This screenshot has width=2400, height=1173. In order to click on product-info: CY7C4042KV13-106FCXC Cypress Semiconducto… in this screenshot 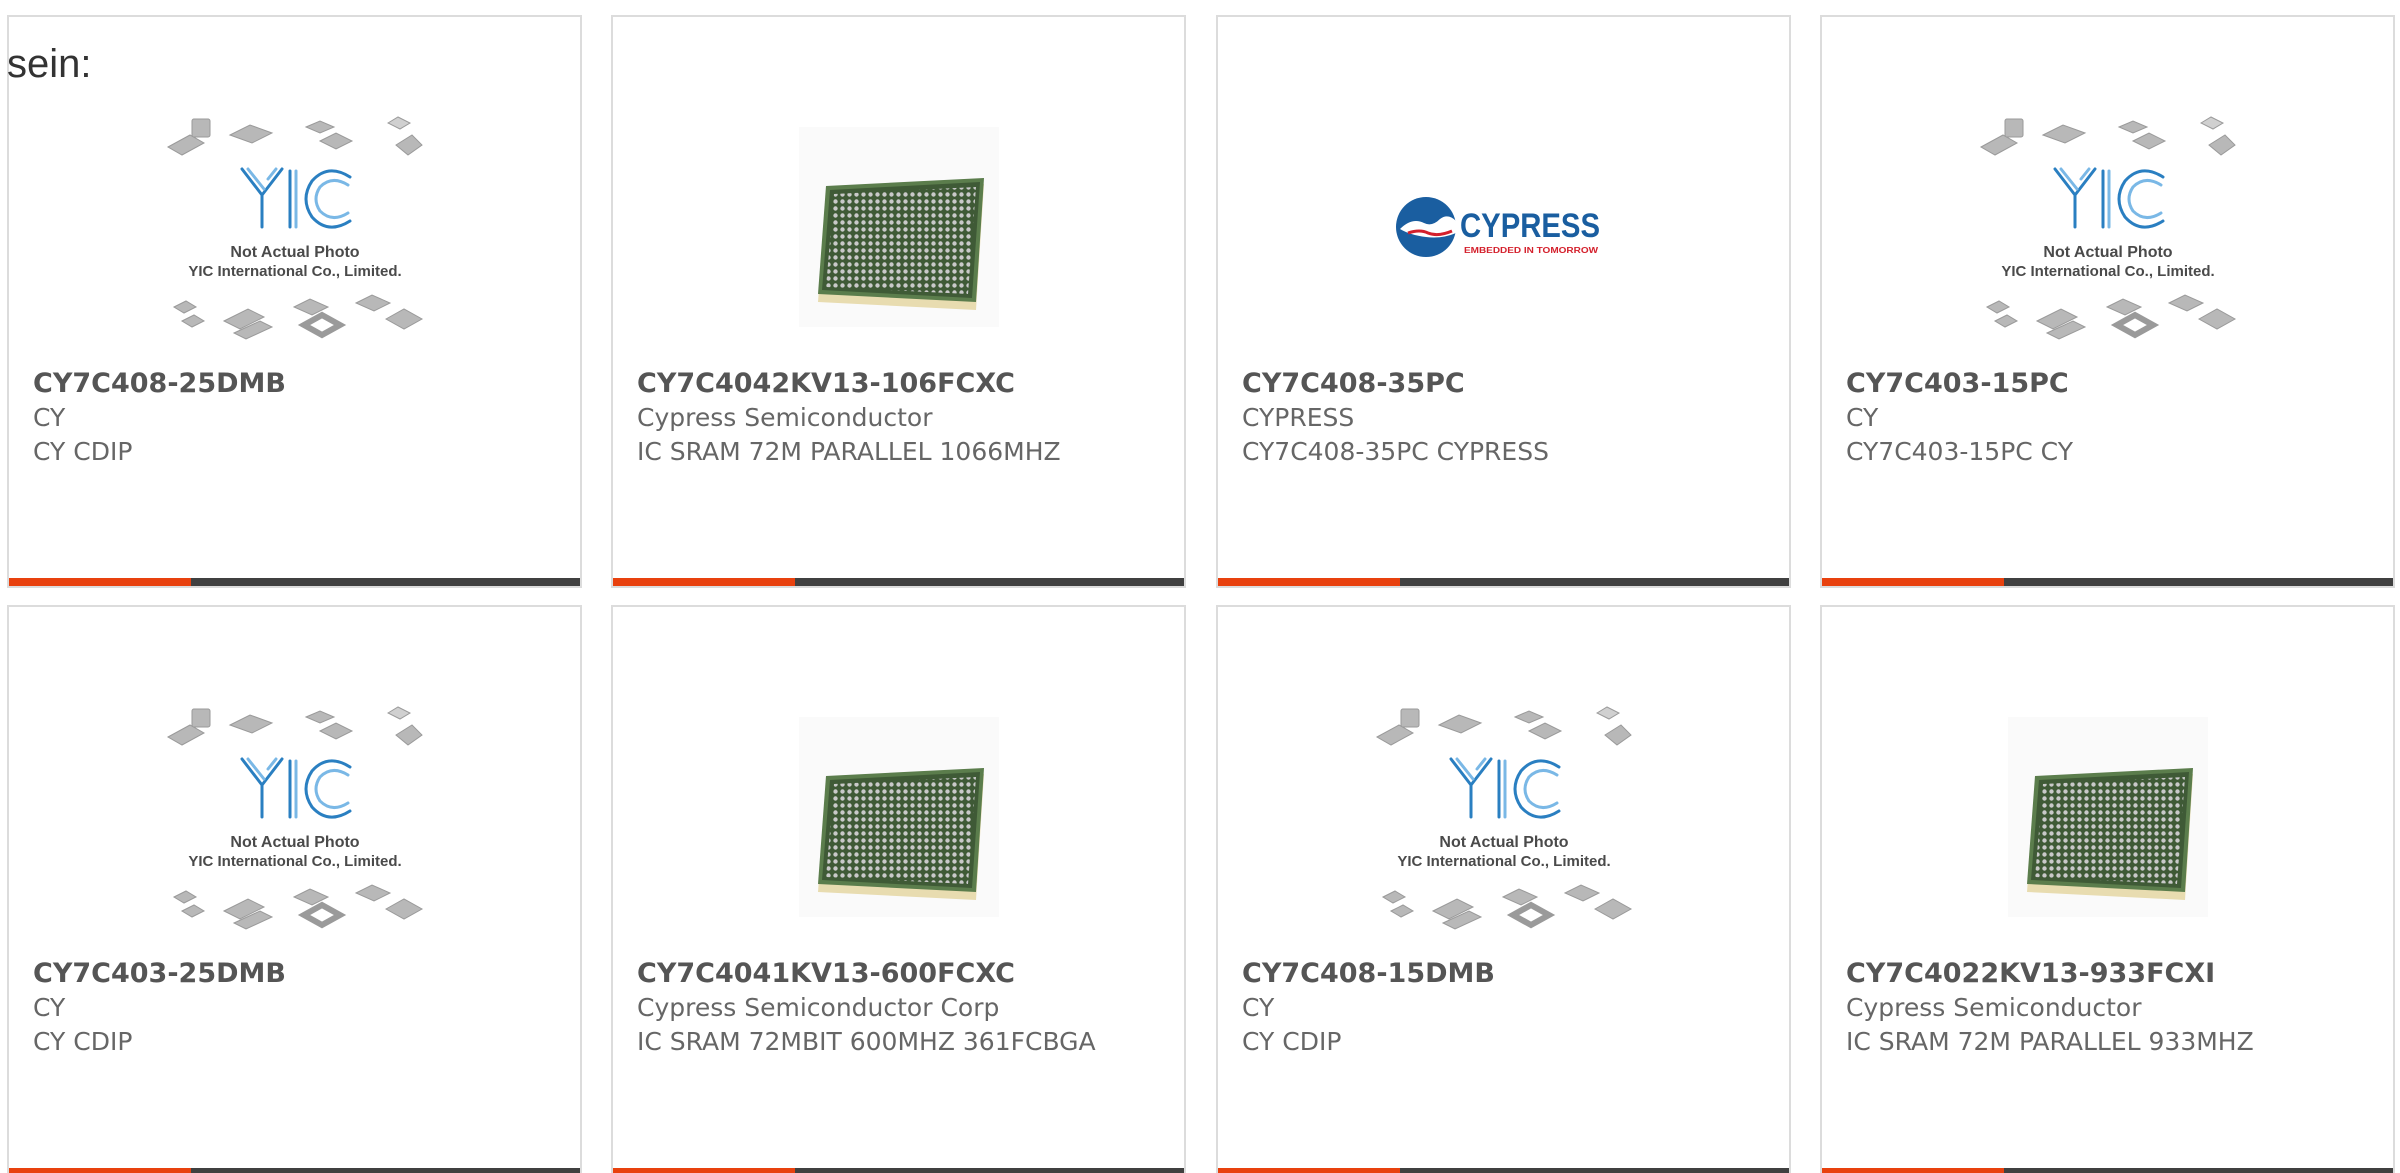, I will do `click(898, 418)`.